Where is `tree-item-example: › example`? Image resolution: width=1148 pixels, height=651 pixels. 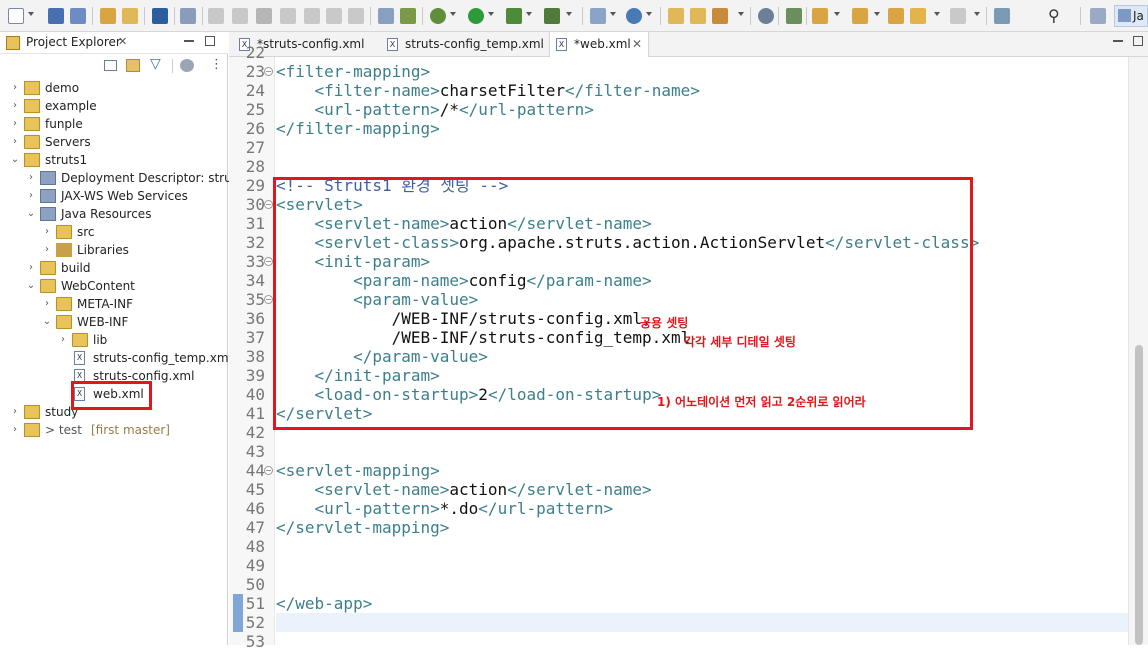
tree-item-example: › example is located at coordinates (114, 106).